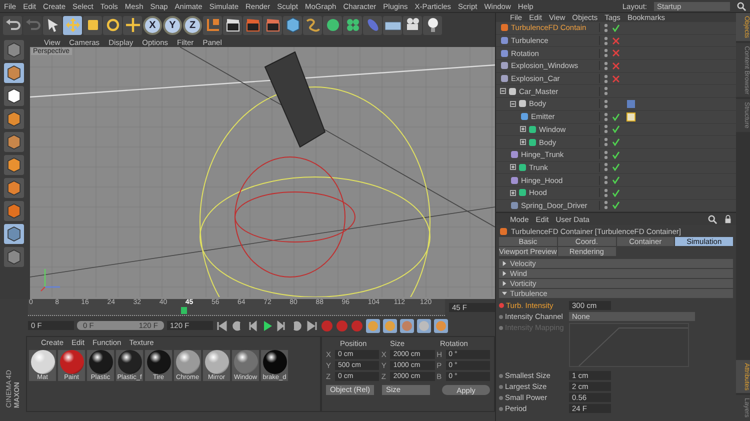  I want to click on capsule-icon, so click(372, 25).